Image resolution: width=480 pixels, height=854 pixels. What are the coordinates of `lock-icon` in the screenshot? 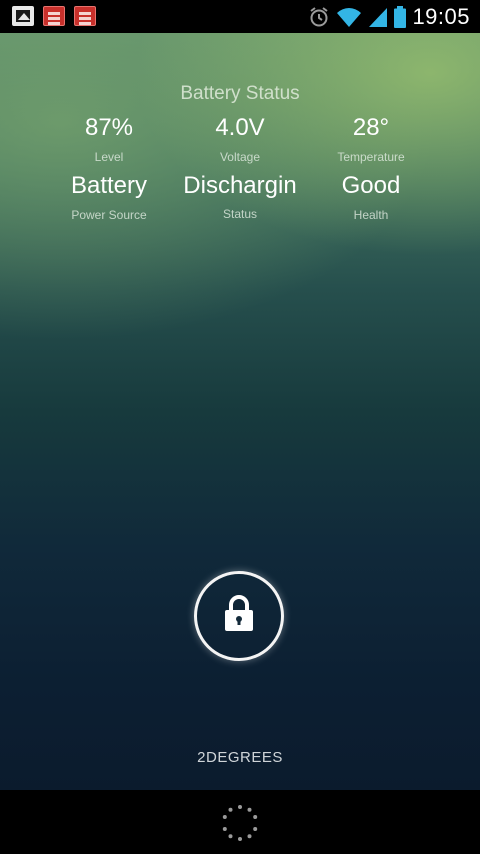 It's located at (239, 613).